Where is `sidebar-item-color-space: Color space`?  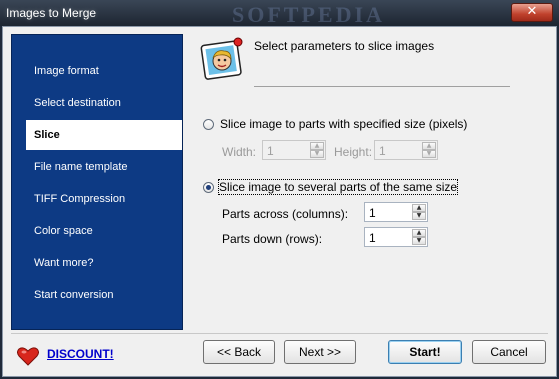 sidebar-item-color-space: Color space is located at coordinates (97, 231).